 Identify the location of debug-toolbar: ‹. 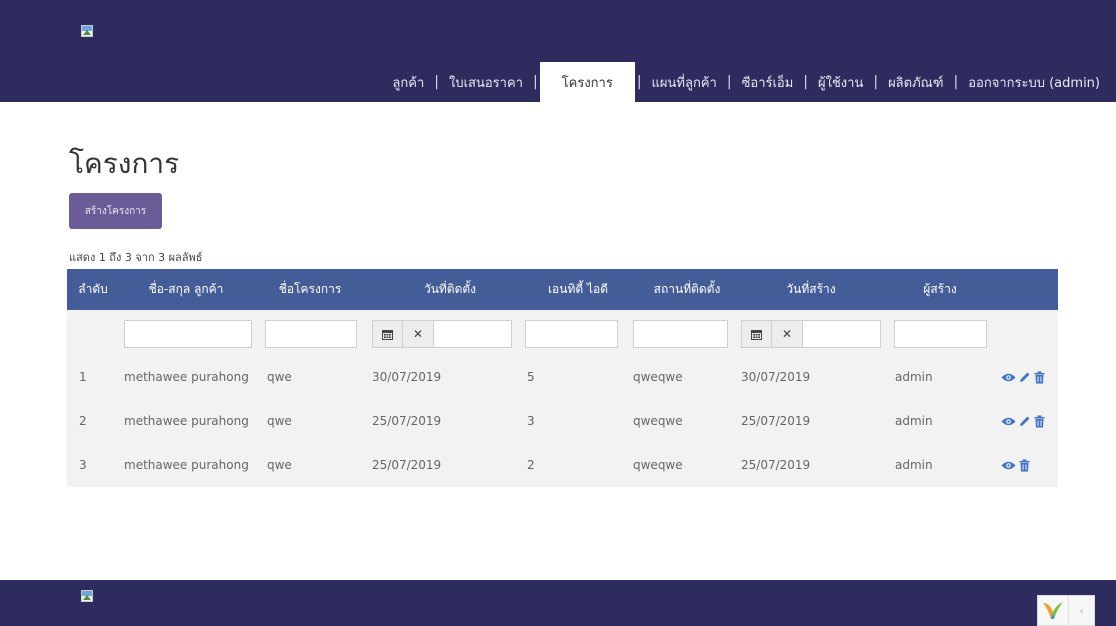
(1066, 610).